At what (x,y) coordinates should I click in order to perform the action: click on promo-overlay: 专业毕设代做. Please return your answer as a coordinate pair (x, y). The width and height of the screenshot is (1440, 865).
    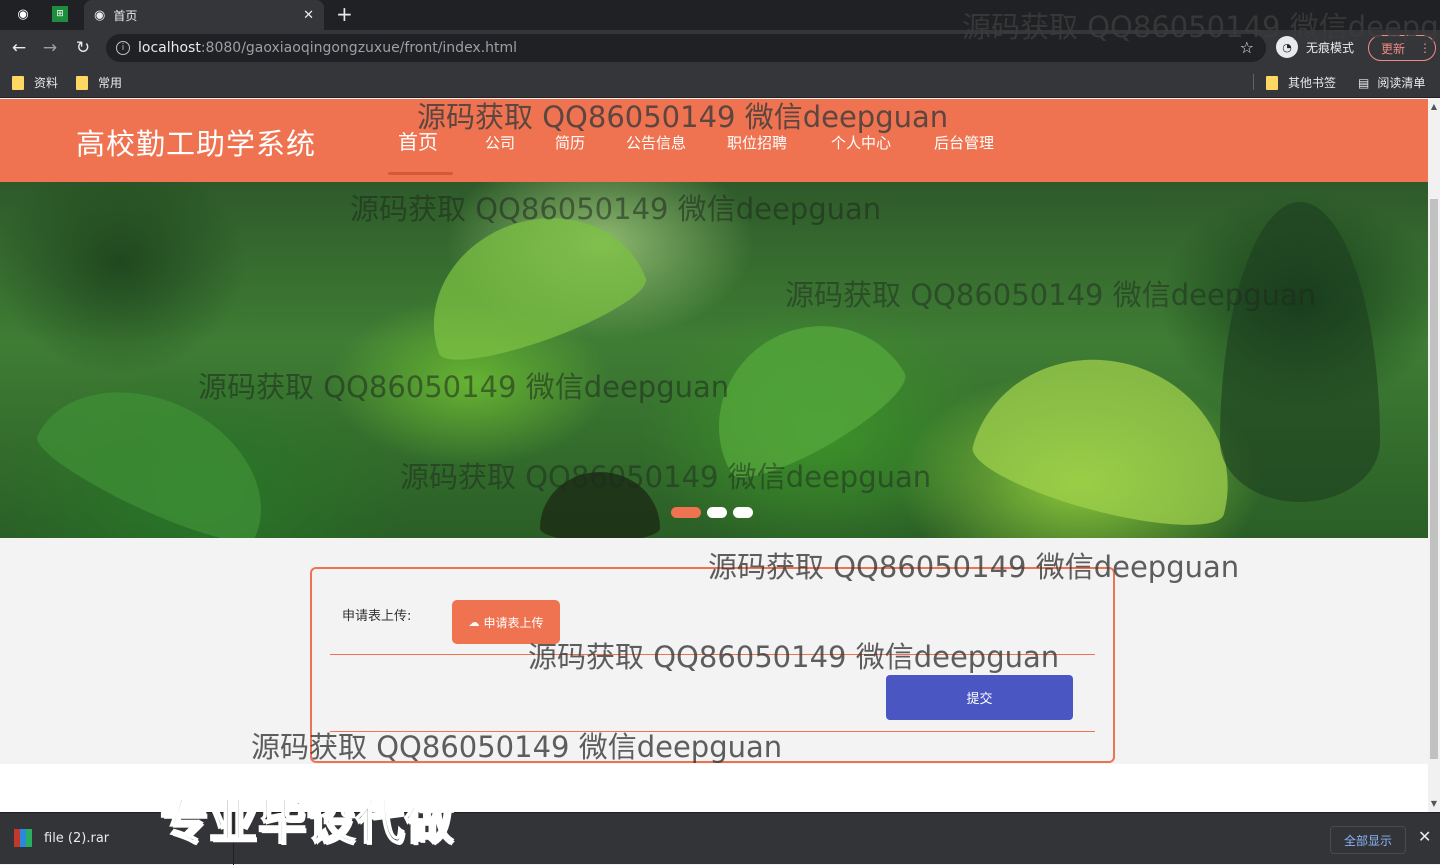
    Looking at the image, I should click on (307, 822).